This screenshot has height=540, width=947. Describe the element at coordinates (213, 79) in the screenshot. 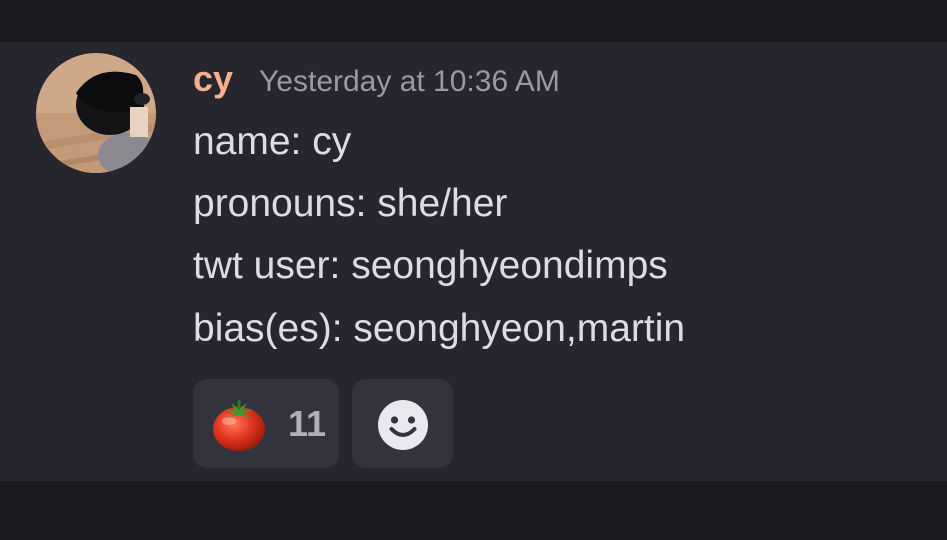

I see `username: cy` at that location.